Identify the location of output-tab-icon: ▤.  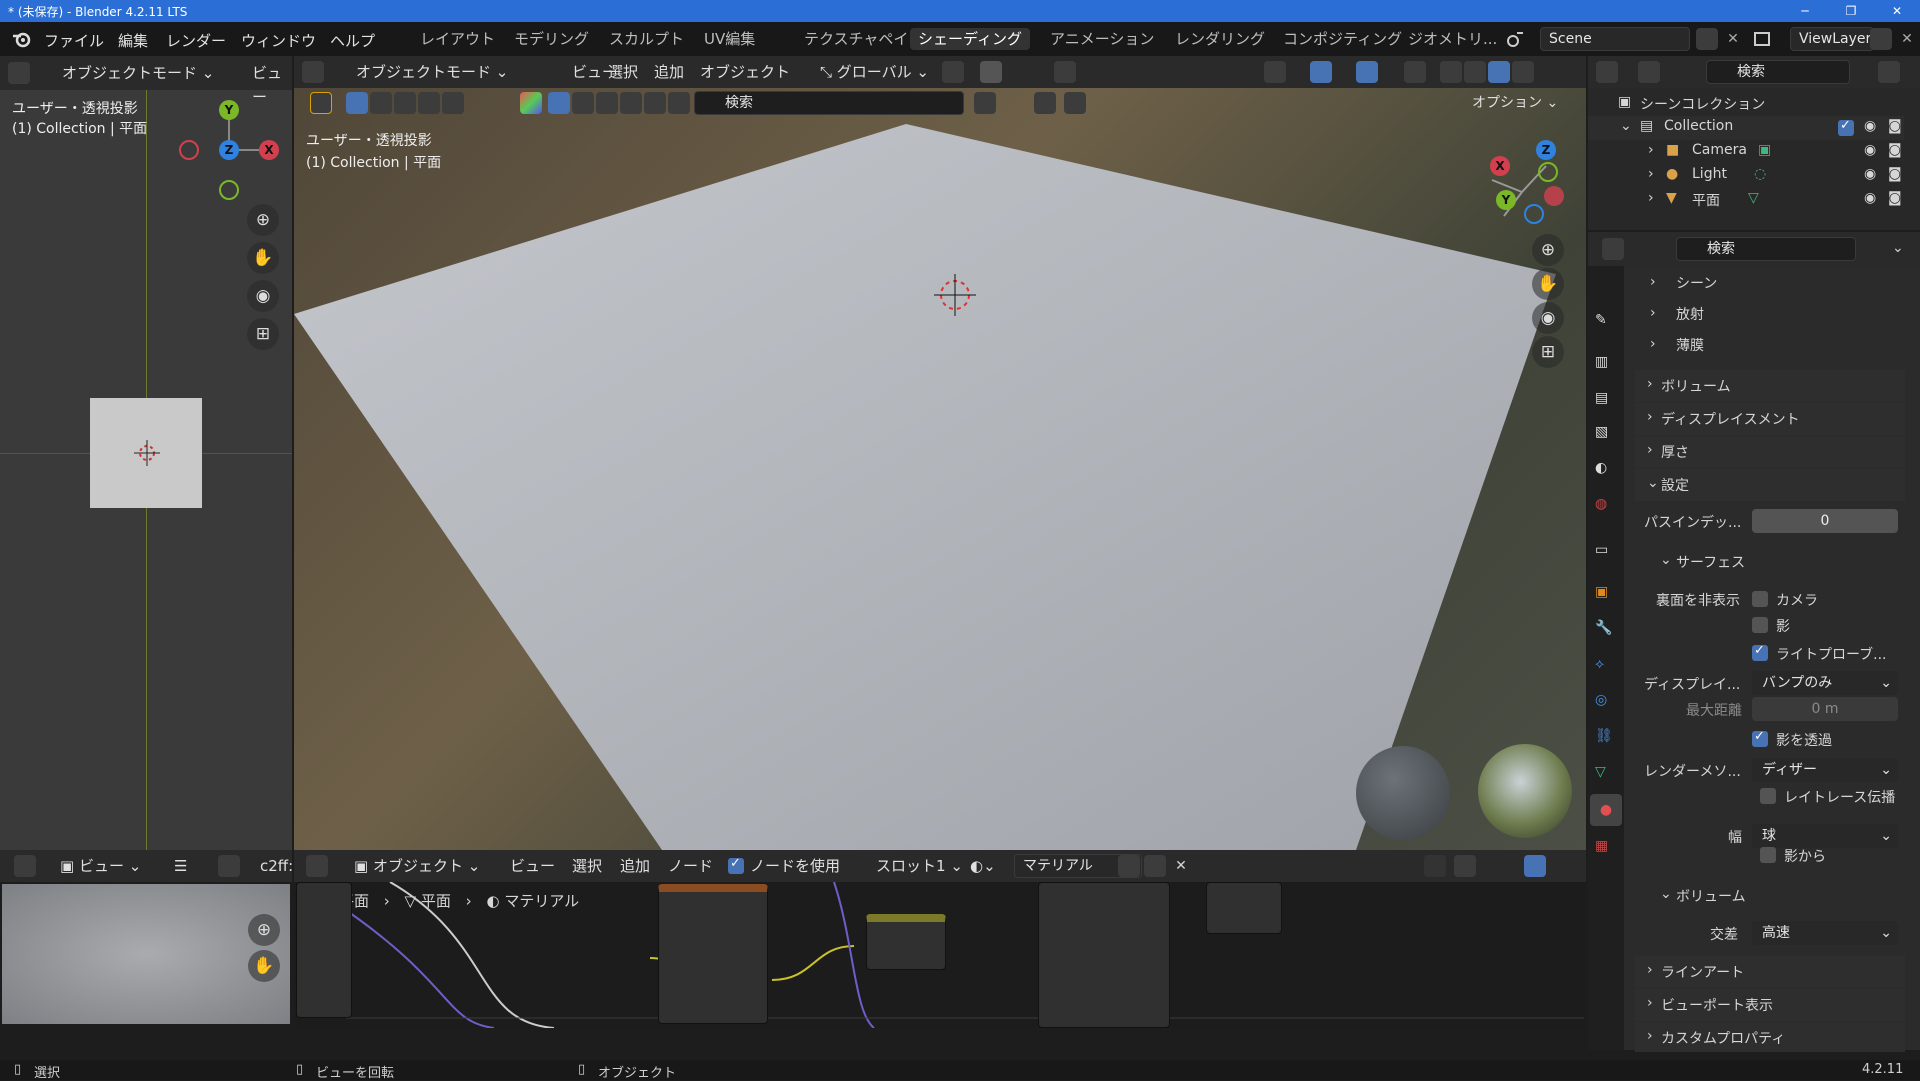
(1601, 398).